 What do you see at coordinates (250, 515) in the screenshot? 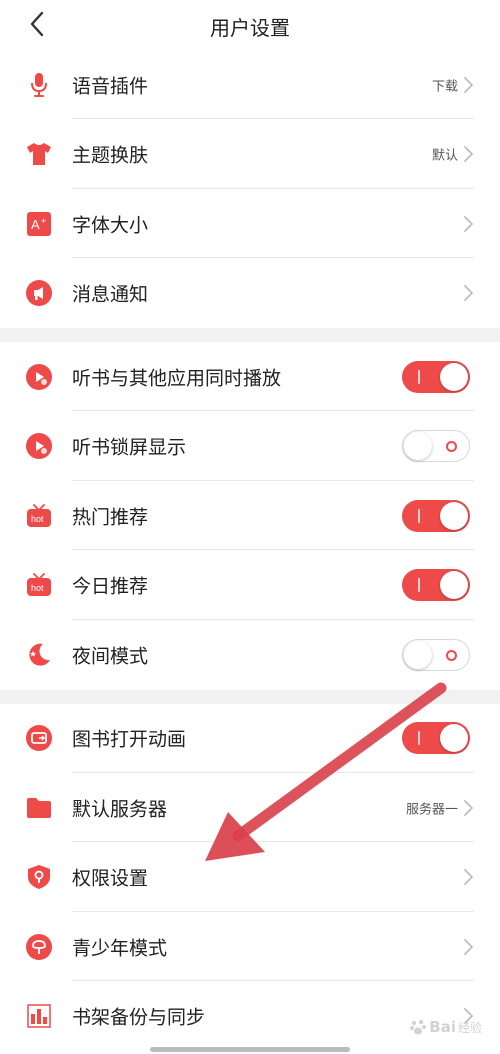
I see `settings-row-hot-recommend: hot 热门推荐` at bounding box center [250, 515].